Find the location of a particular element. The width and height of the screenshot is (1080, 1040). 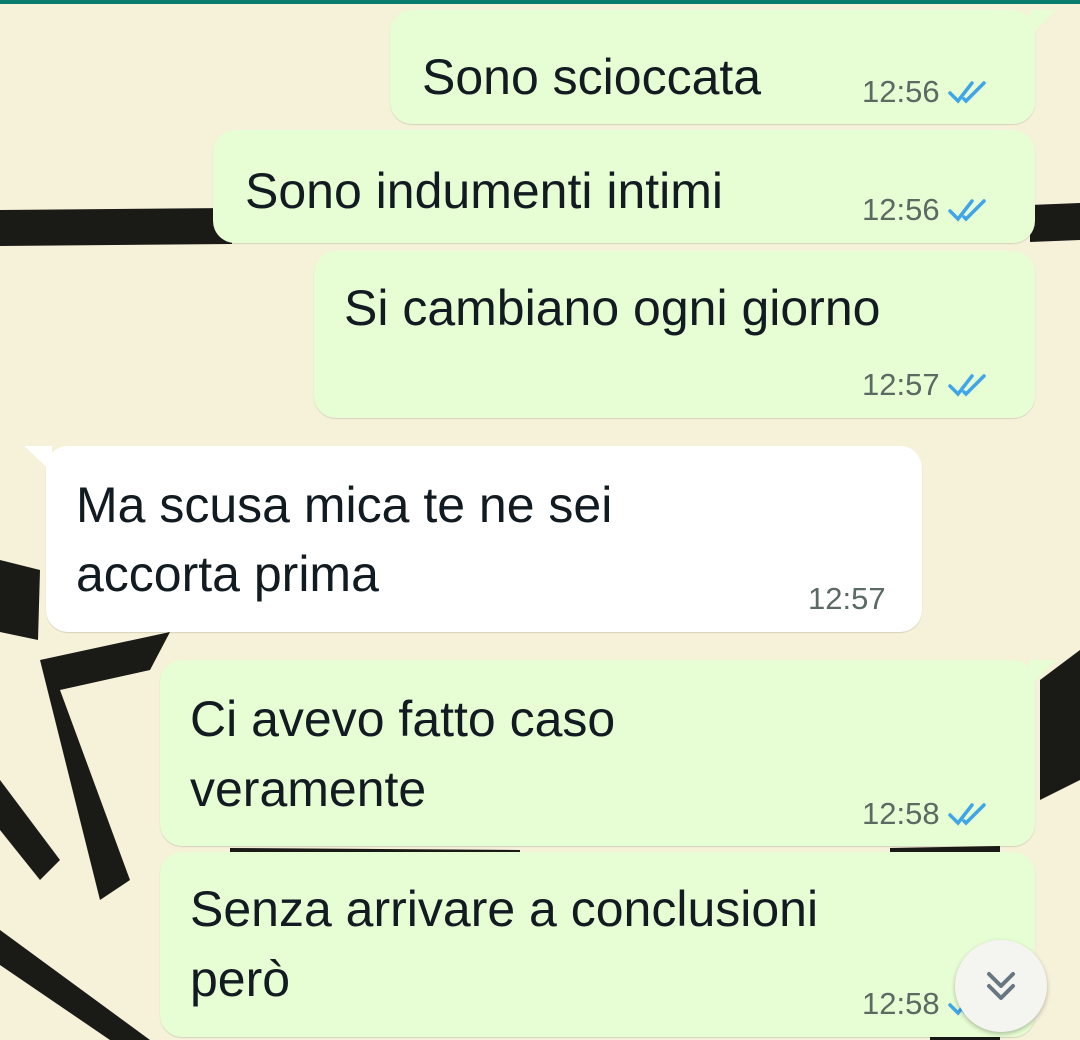

message-bubble-outgoing: Si cambiano ogni giorno 12:57 is located at coordinates (674, 334).